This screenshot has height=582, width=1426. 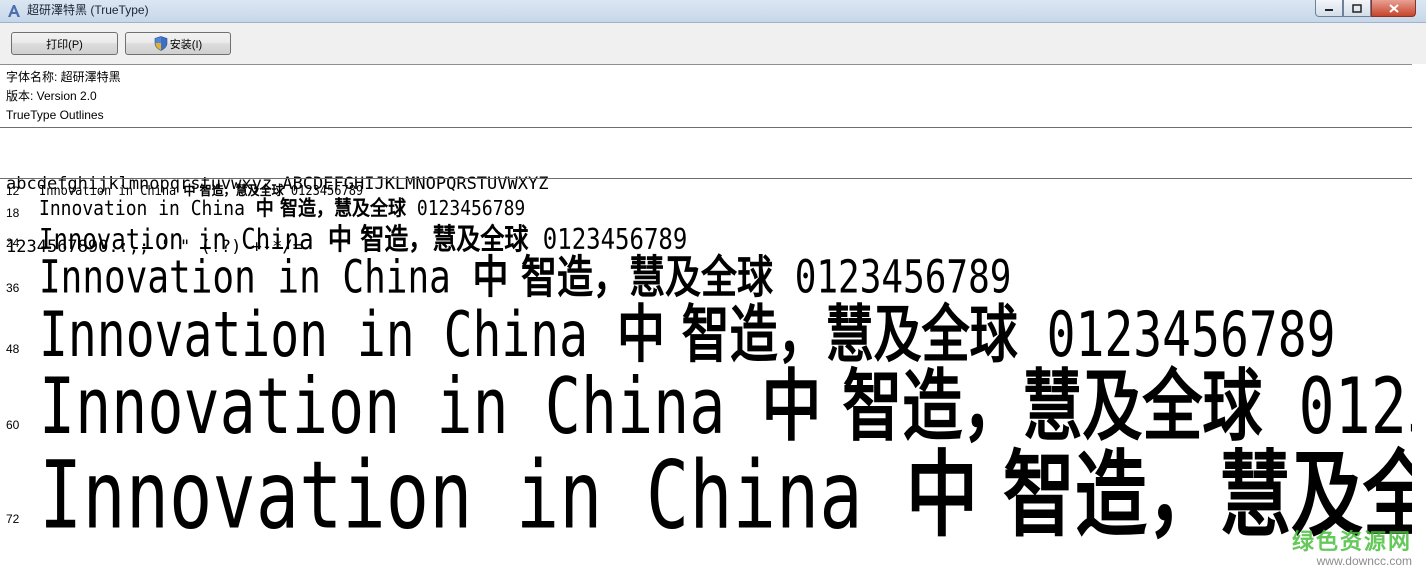 What do you see at coordinates (51, 96) in the screenshot?
I see `version-line: 版本: Version 2.0` at bounding box center [51, 96].